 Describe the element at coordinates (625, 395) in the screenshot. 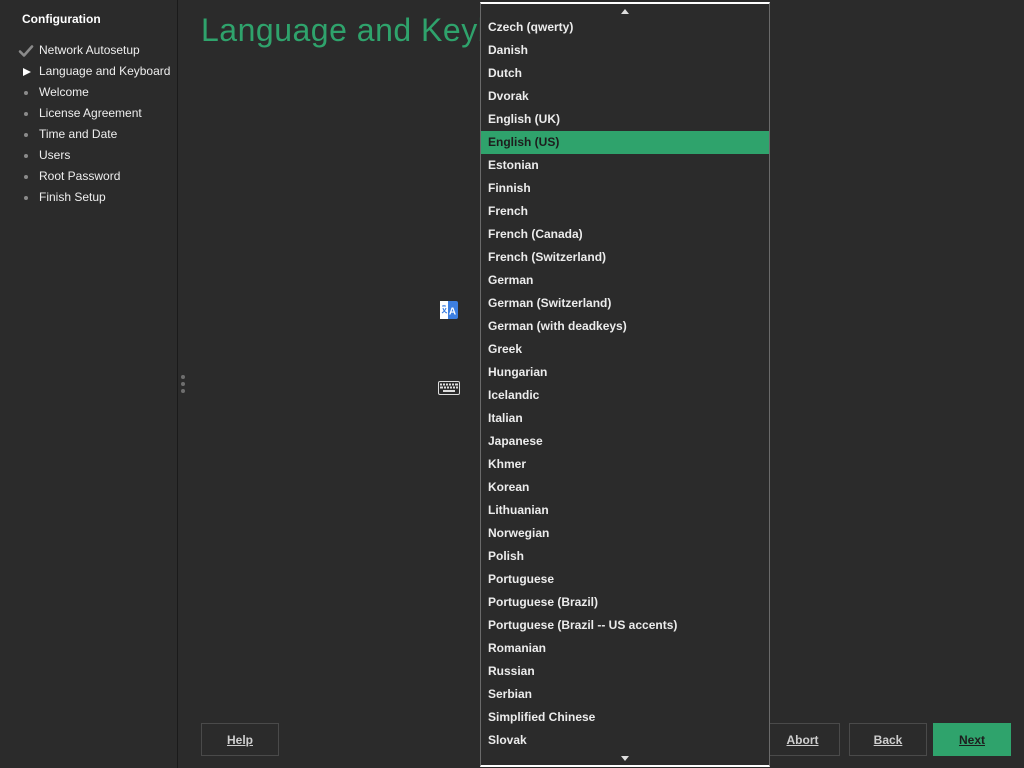

I see `dropdown-option: Icelandic` at that location.